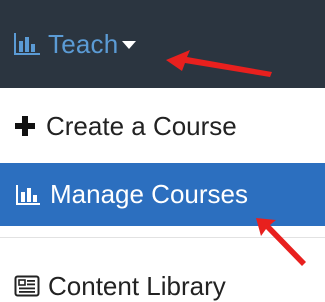 The width and height of the screenshot is (325, 302). Describe the element at coordinates (162, 237) in the screenshot. I see `menu-divider` at that location.